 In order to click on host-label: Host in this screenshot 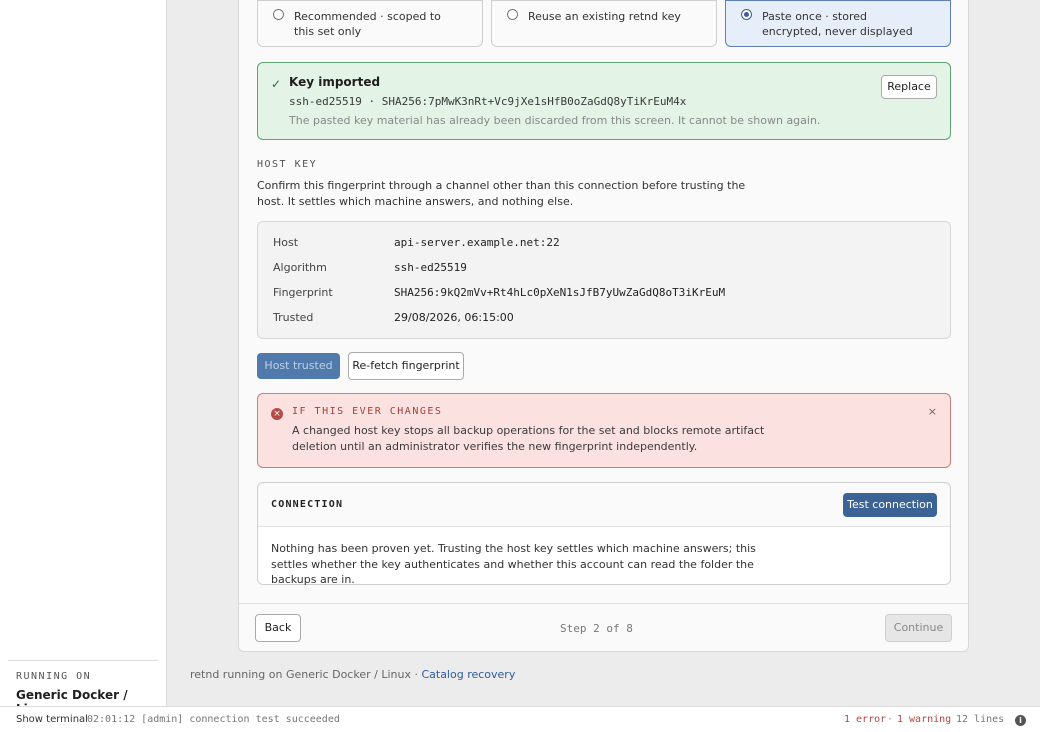, I will do `click(286, 242)`.